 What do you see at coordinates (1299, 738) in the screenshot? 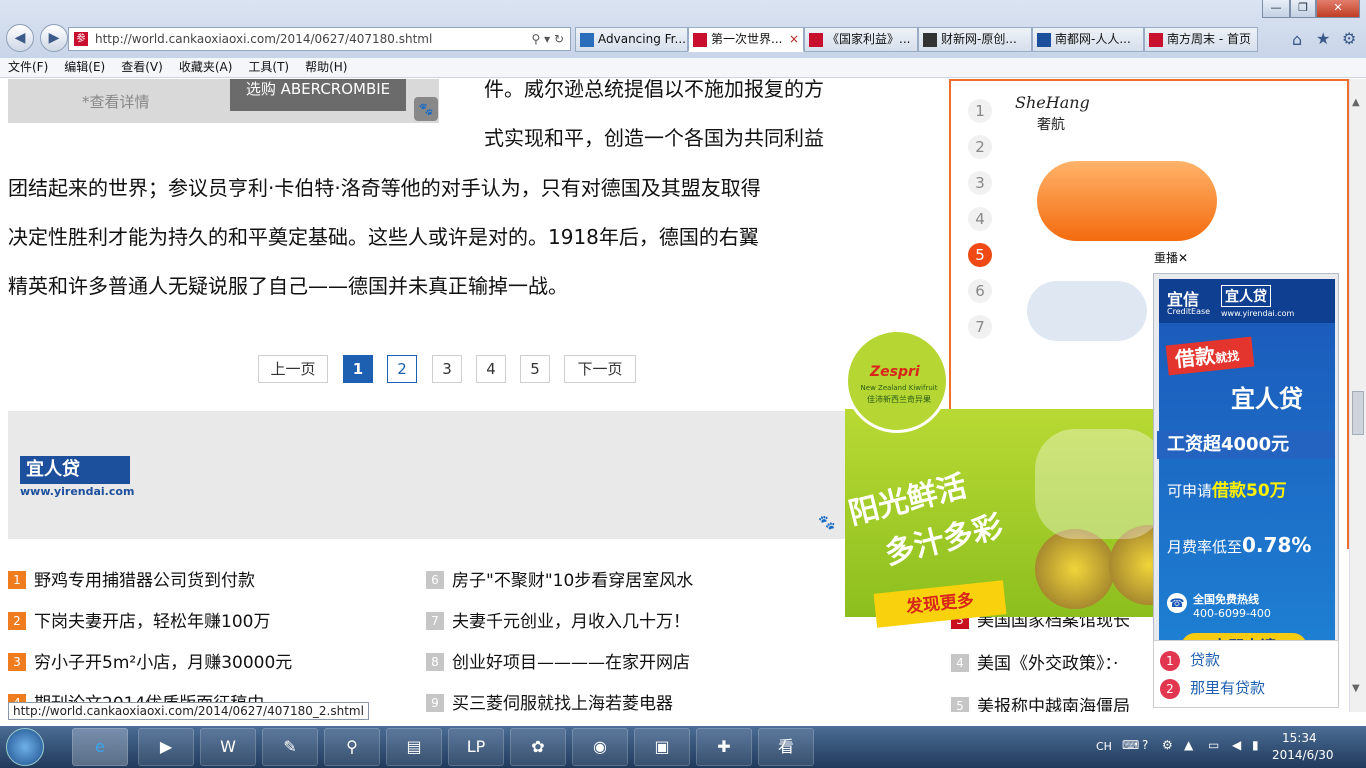
I see `clock-time: 15:34` at bounding box center [1299, 738].